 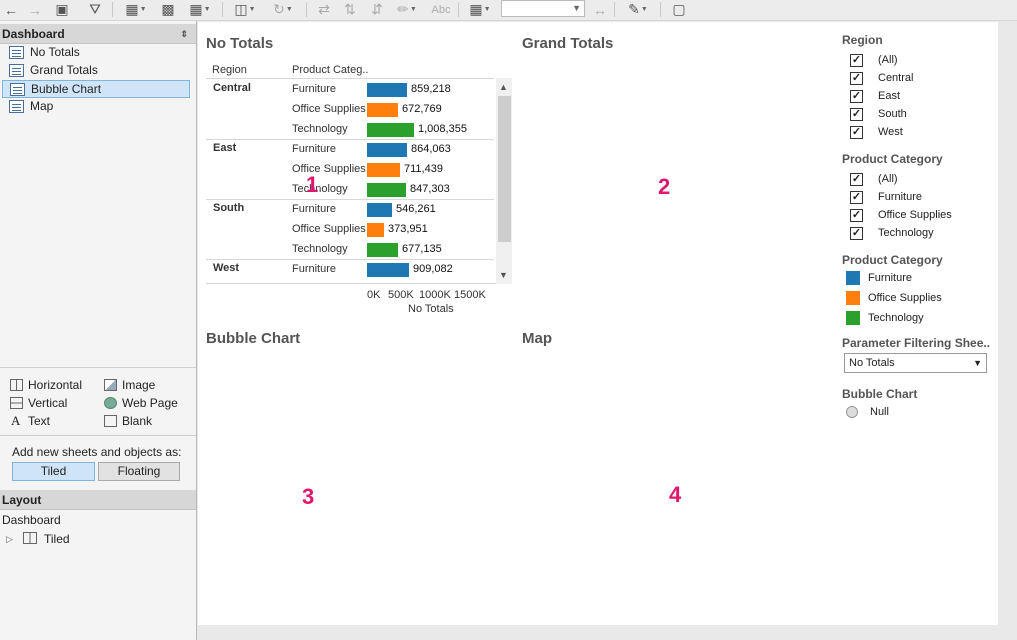 I want to click on sheet-item-no-totals: No Totals, so click(x=96, y=53).